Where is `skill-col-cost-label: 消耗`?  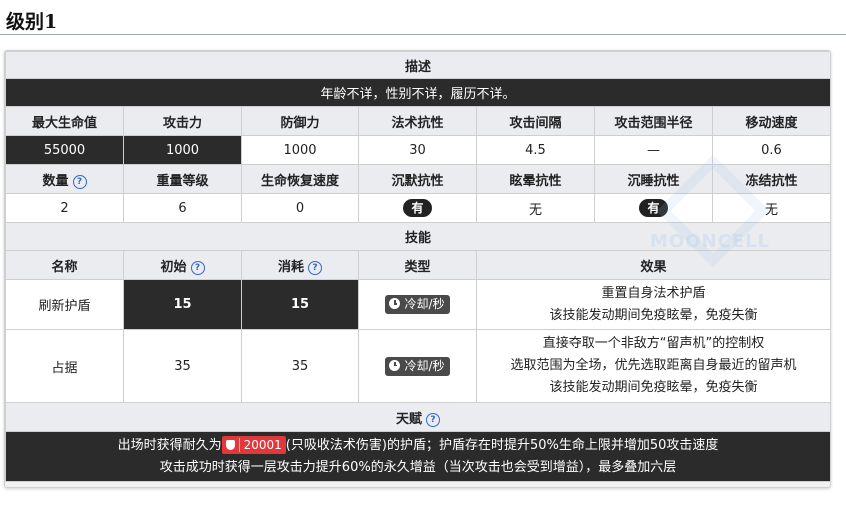 skill-col-cost-label: 消耗 is located at coordinates (290, 267).